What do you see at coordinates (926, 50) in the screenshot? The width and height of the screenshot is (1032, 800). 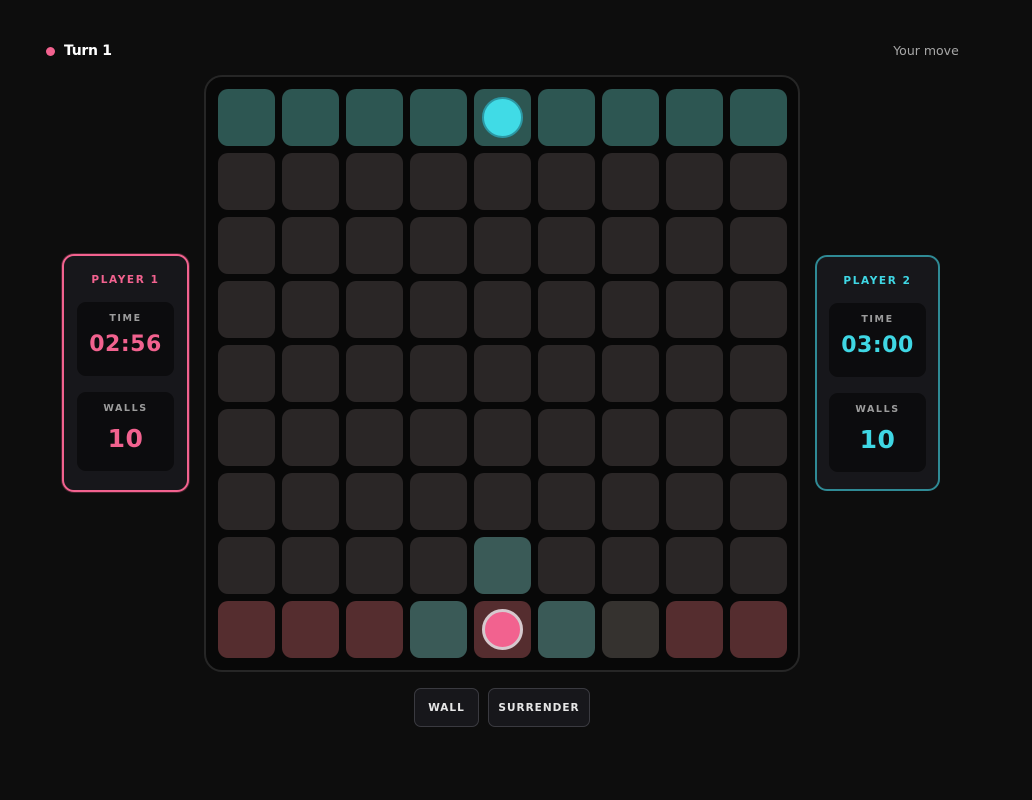 I see `move-status: Your move` at bounding box center [926, 50].